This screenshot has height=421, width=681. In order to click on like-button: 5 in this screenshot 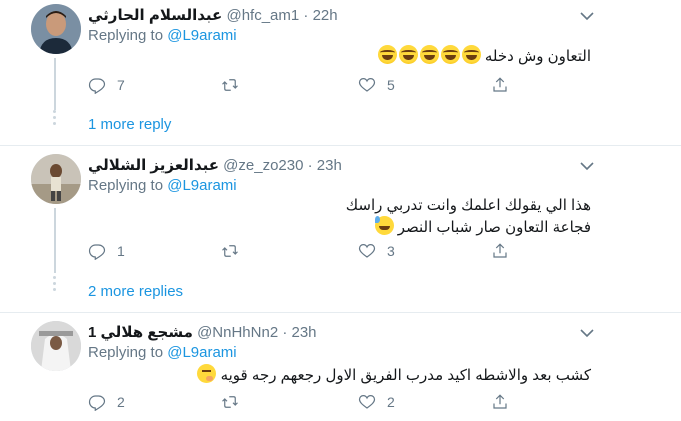, I will do `click(376, 85)`.